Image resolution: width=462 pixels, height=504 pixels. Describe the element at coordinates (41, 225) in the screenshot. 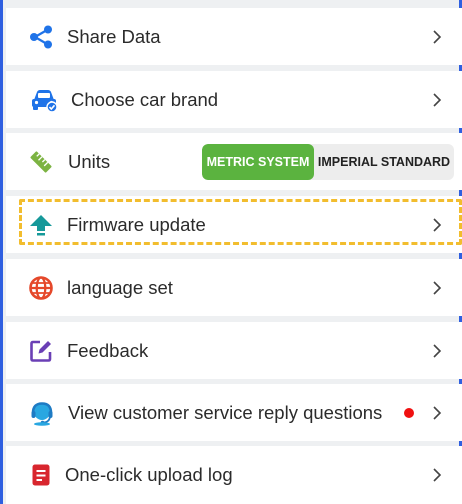

I see `upload-arrow-icon` at that location.